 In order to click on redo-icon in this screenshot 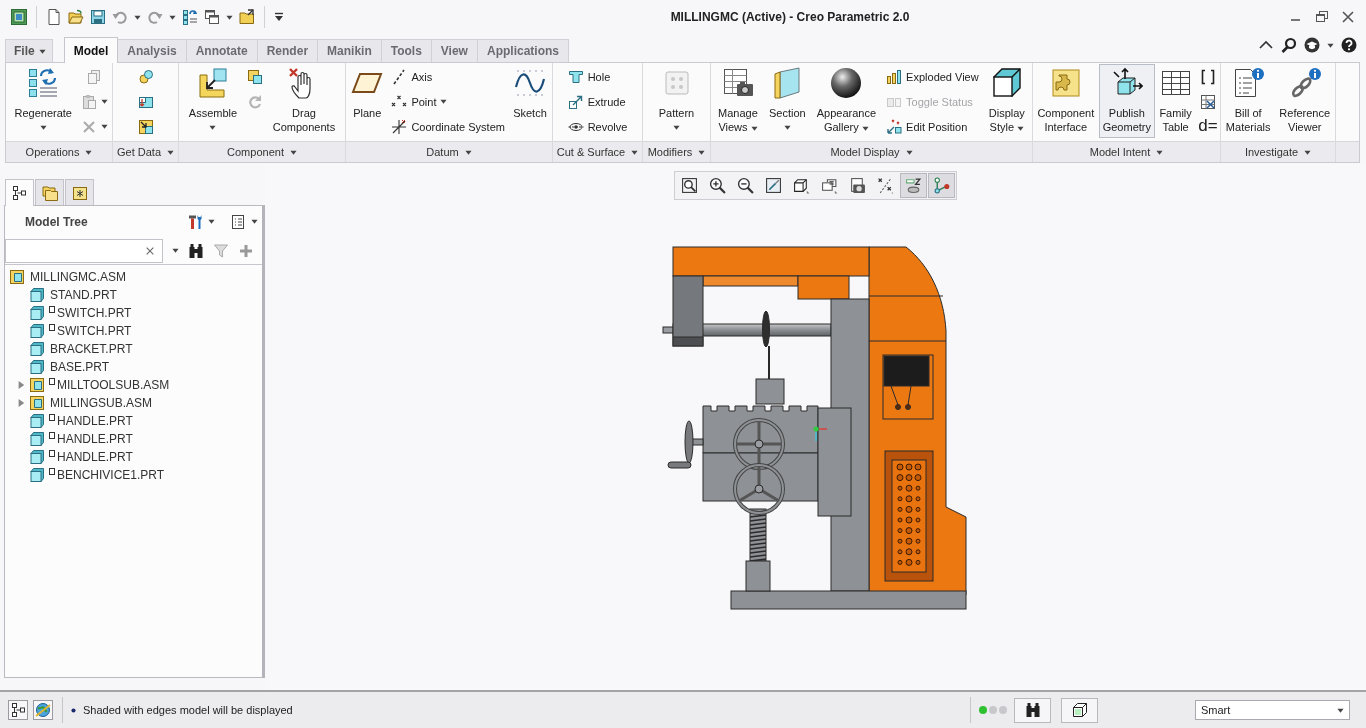, I will do `click(155, 17)`.